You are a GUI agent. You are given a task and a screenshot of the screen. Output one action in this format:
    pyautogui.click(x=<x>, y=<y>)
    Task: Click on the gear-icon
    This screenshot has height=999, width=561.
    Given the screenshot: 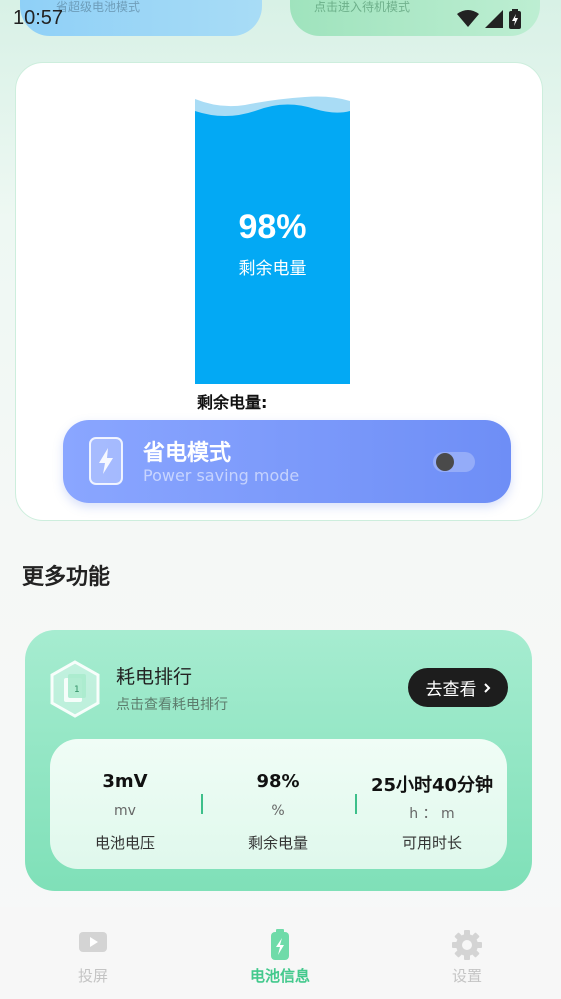 What is the action you would take?
    pyautogui.click(x=467, y=945)
    